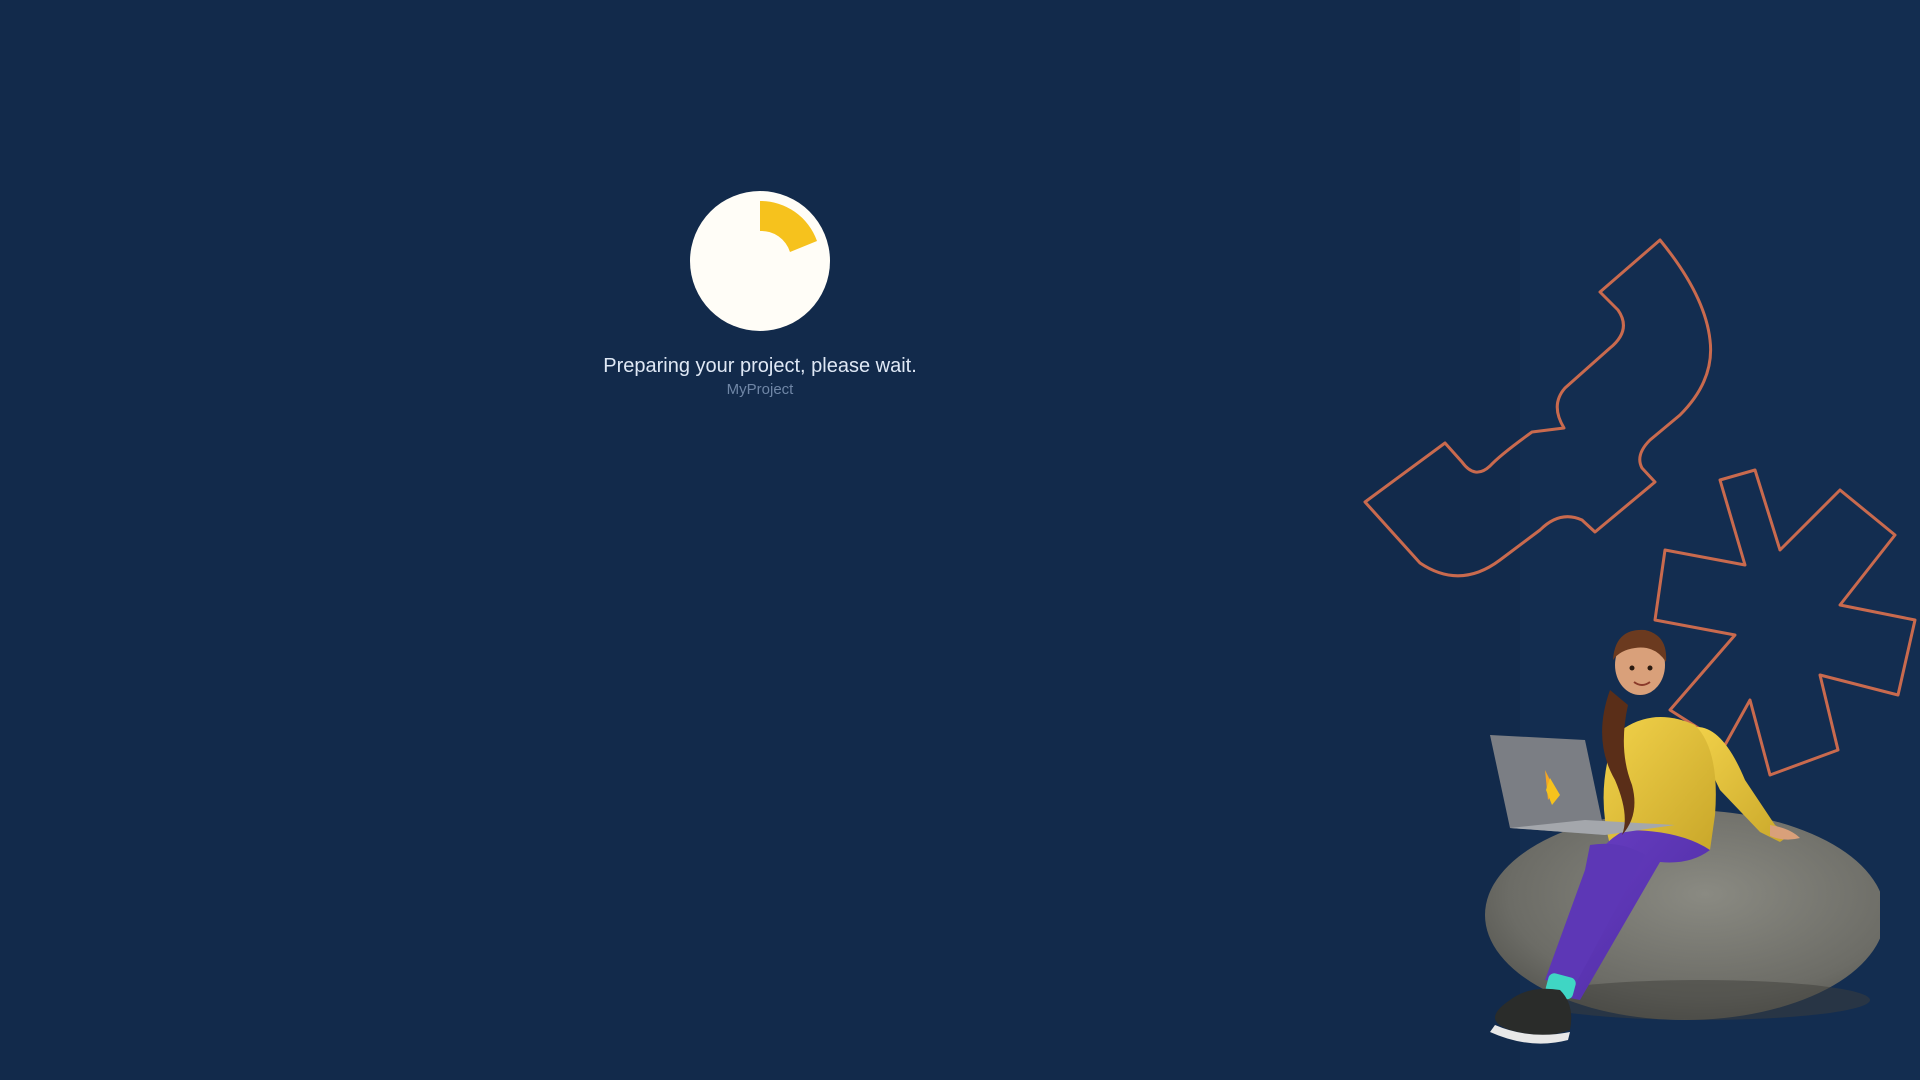 This screenshot has width=1920, height=1080. I want to click on eye-left, so click(1632, 668).